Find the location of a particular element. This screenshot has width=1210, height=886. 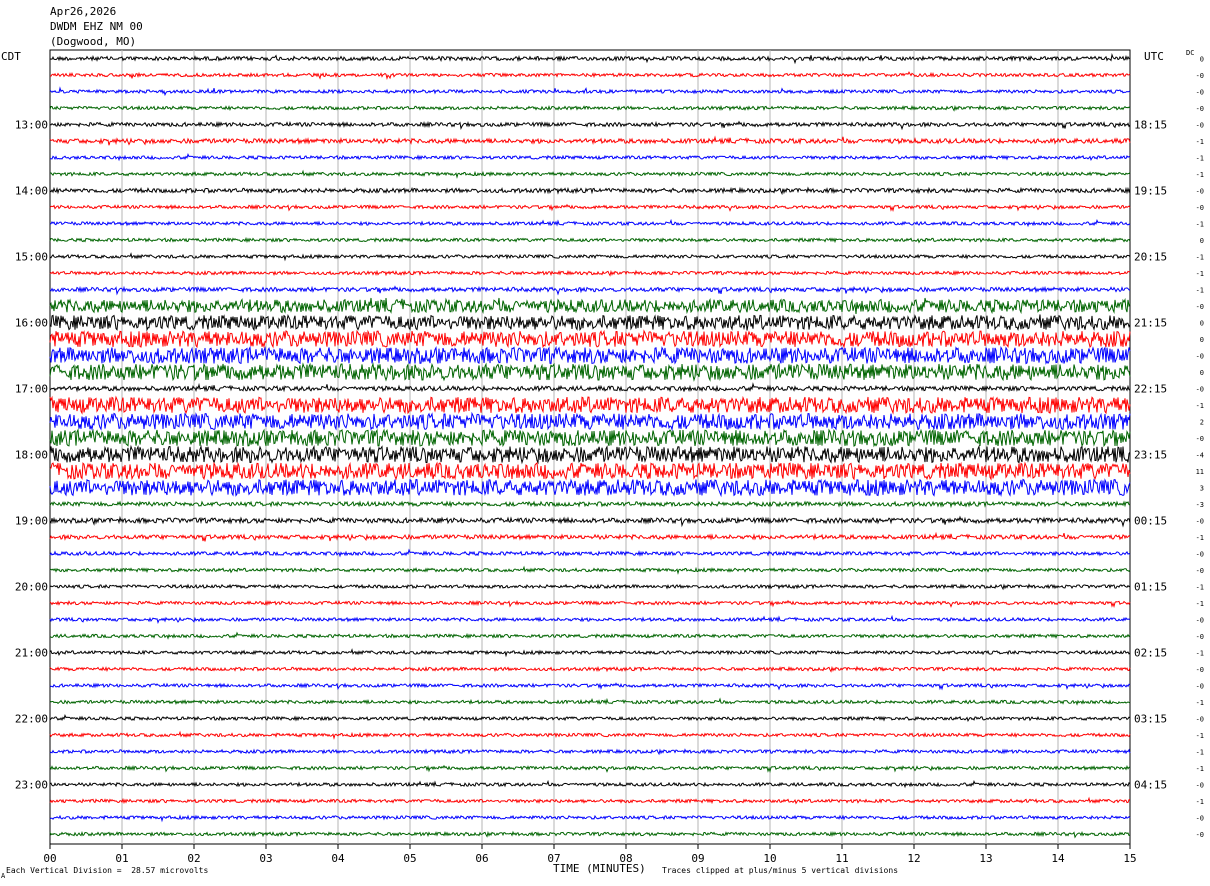

x-tick-label-05: 05 is located at coordinates (409, 858).